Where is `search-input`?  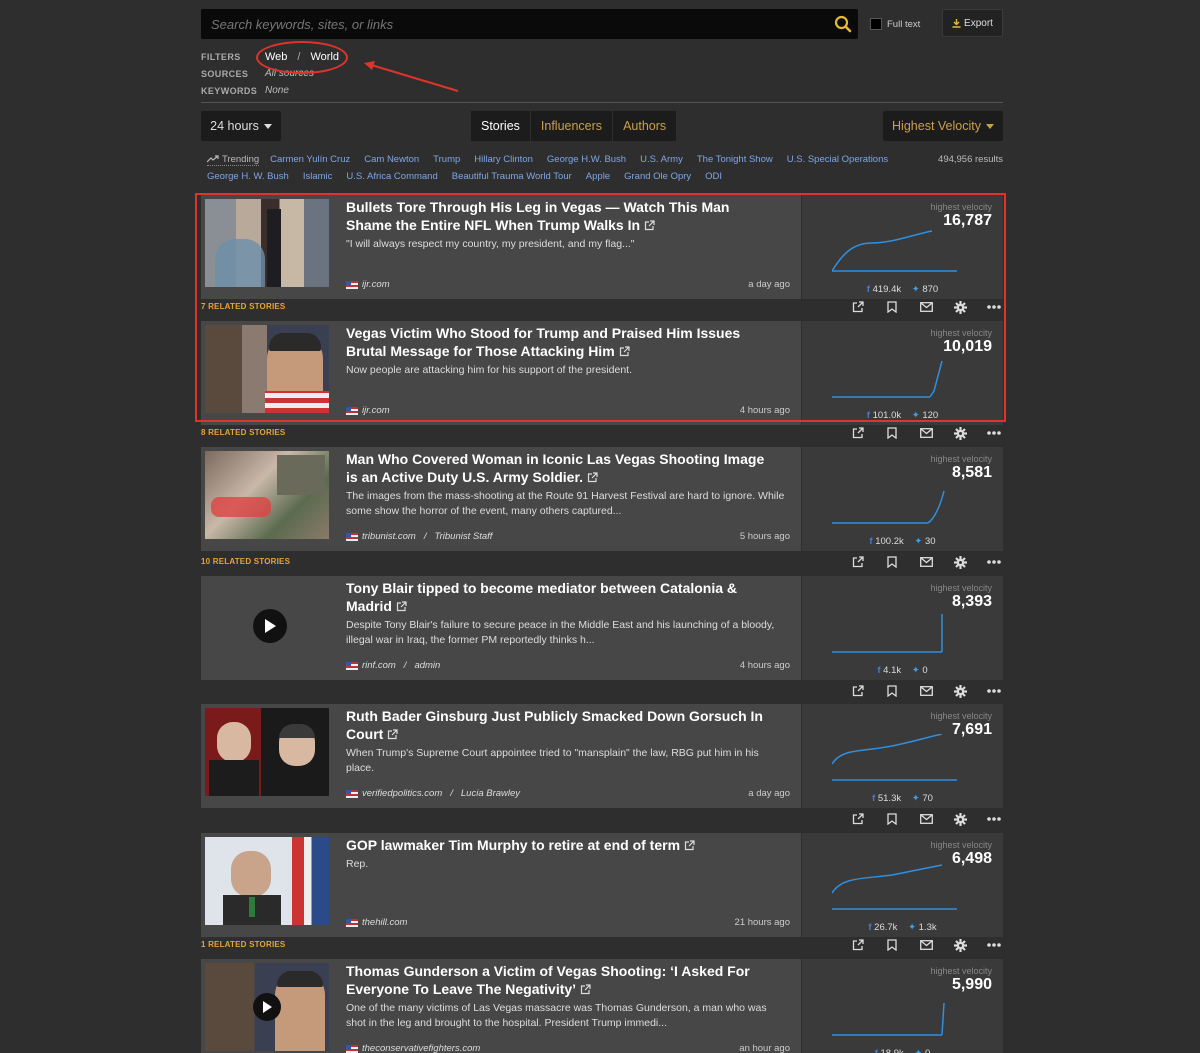 search-input is located at coordinates (511, 24).